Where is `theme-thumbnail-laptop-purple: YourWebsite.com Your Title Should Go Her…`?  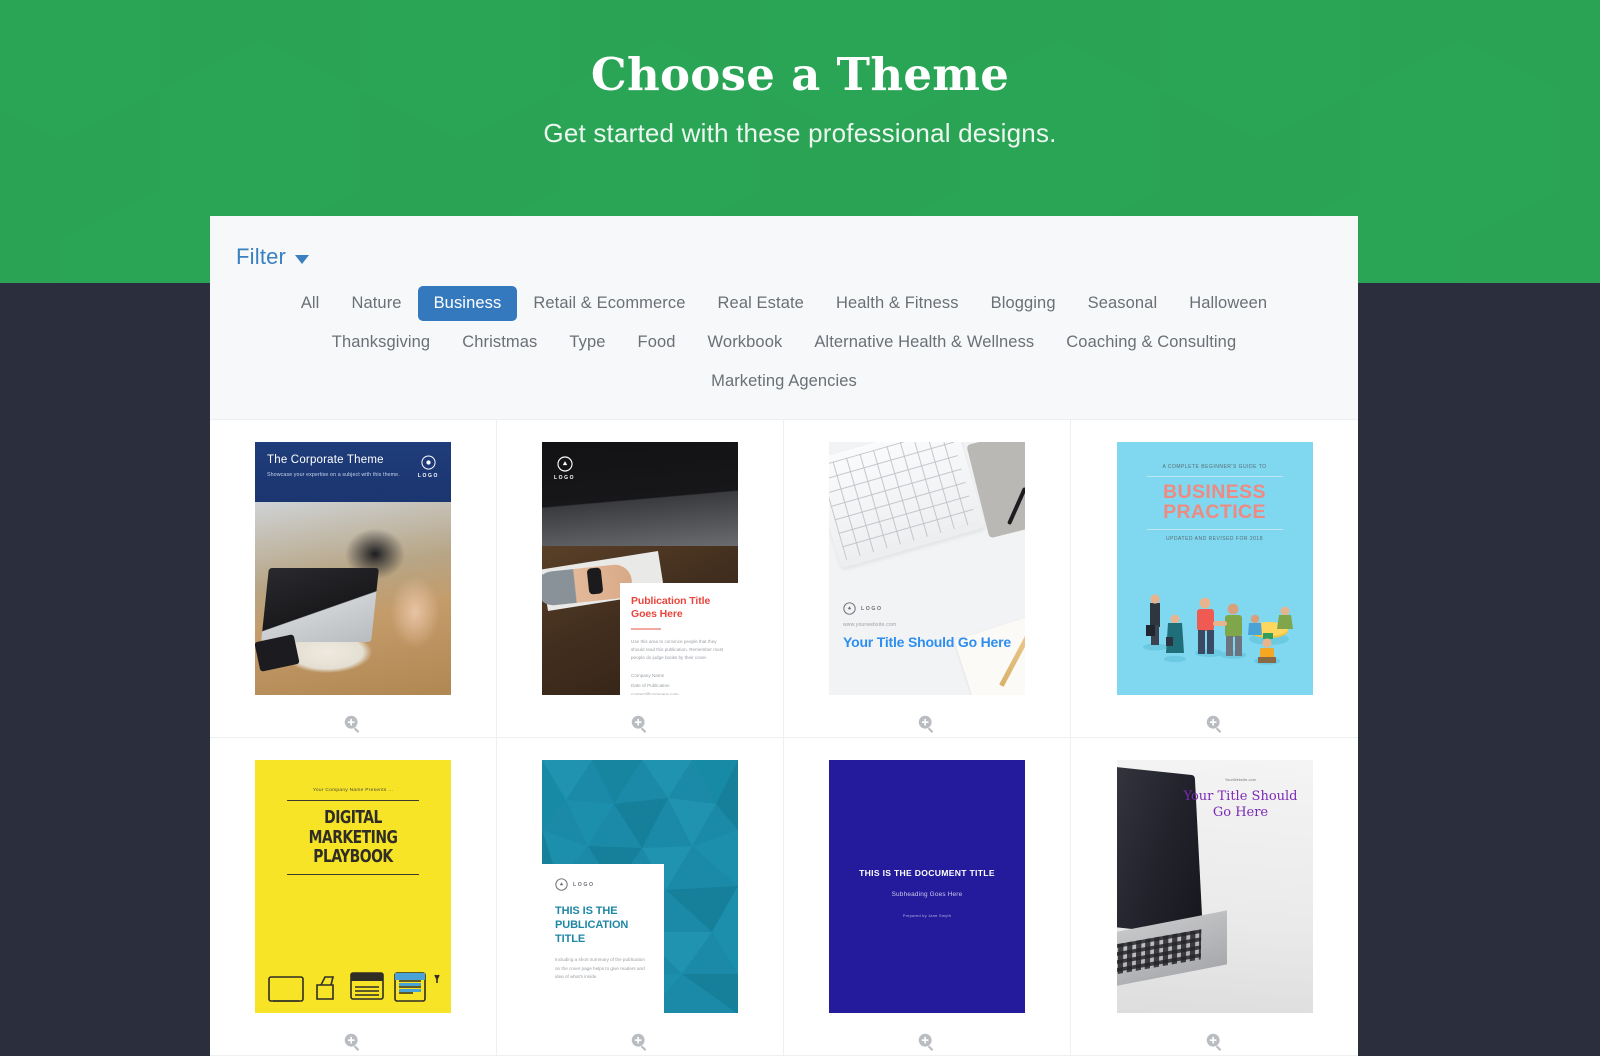 theme-thumbnail-laptop-purple: YourWebsite.com Your Title Should Go Her… is located at coordinates (1214, 887).